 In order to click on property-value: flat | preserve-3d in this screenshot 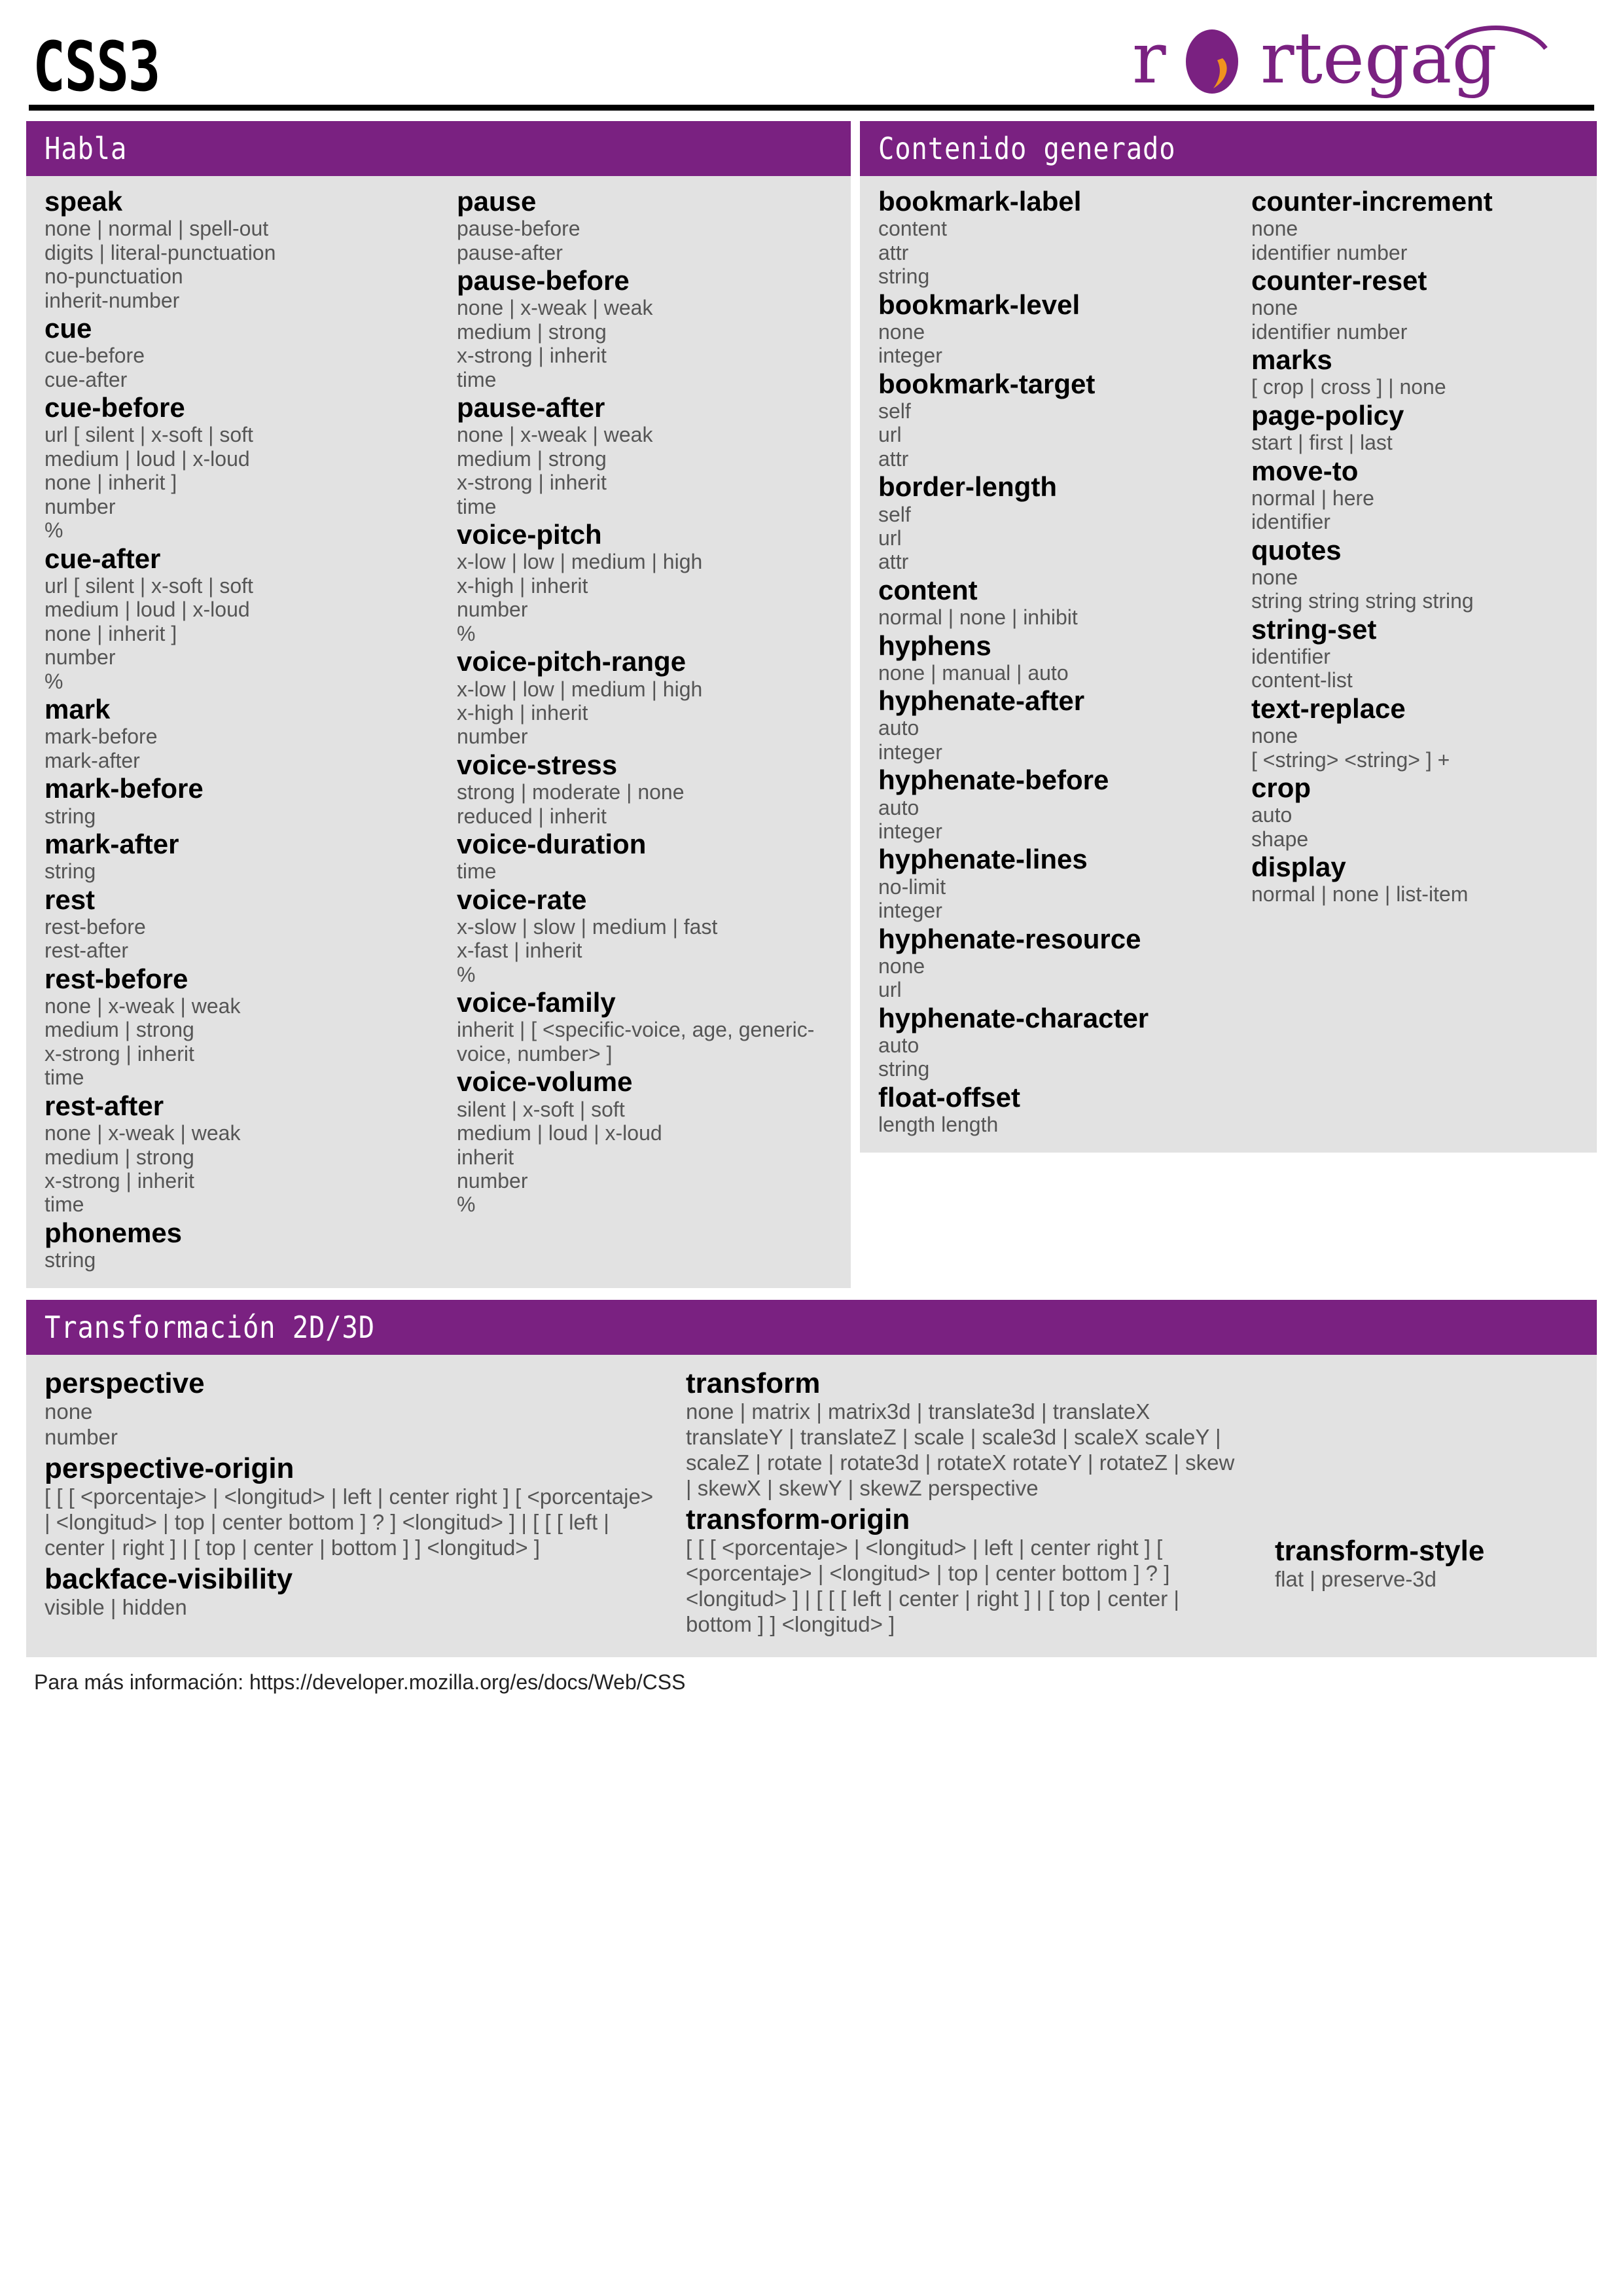, I will do `click(1356, 1578)`.